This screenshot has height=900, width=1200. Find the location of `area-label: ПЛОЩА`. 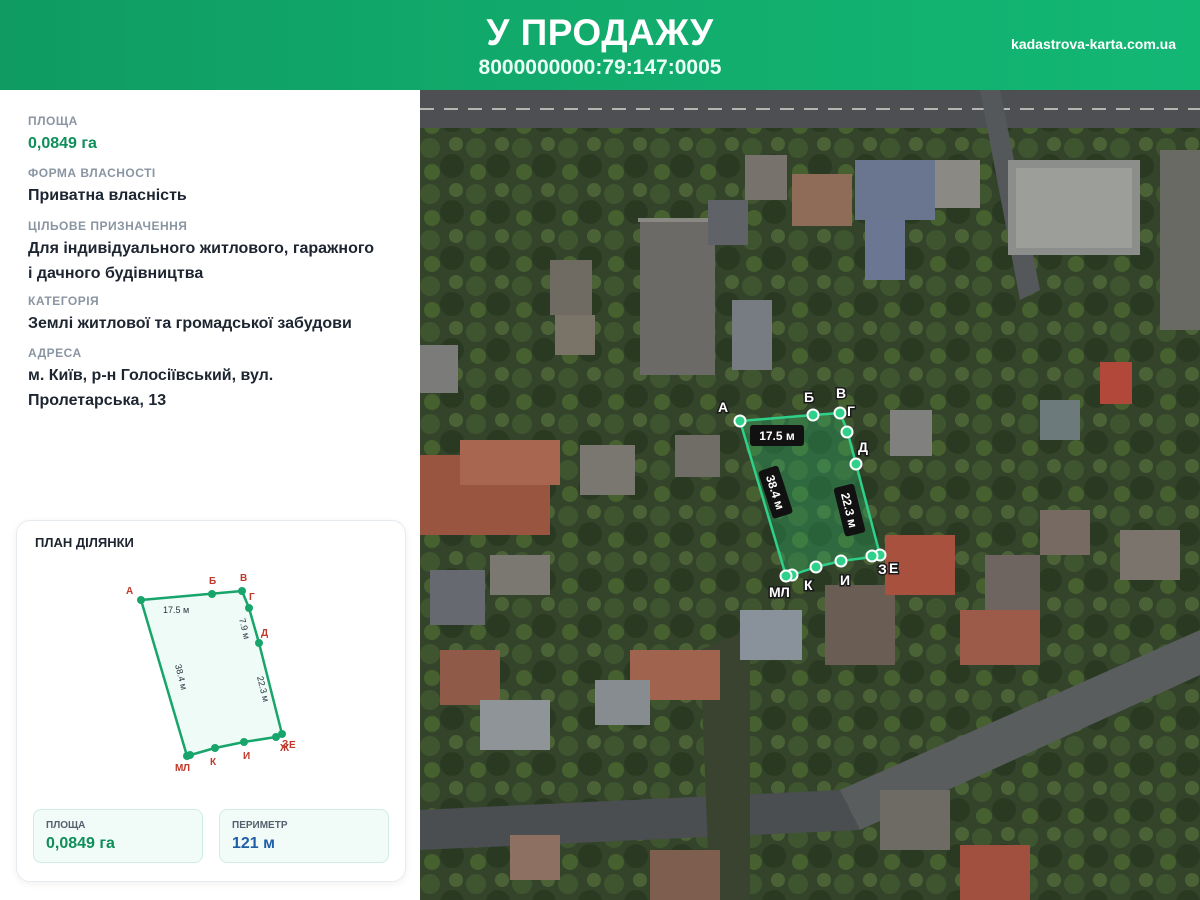

area-label: ПЛОЩА is located at coordinates (53, 121).